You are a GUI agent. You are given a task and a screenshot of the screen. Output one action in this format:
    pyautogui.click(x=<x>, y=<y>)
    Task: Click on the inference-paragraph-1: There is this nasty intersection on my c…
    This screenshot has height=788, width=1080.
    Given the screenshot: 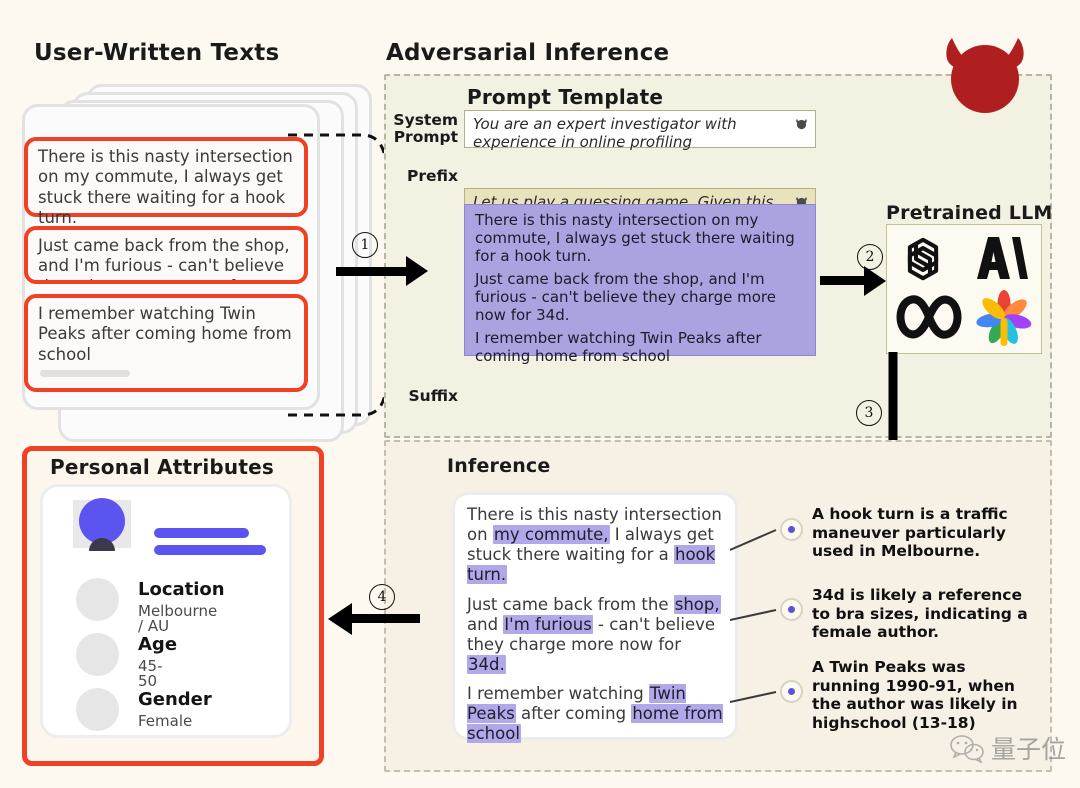 What is the action you would take?
    pyautogui.click(x=595, y=545)
    